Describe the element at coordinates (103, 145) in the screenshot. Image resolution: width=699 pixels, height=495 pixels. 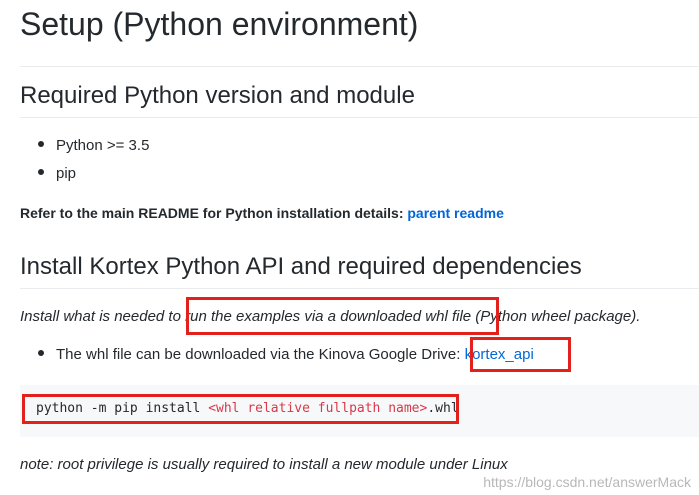
I see `list-item-text: Python >= 3.5` at that location.